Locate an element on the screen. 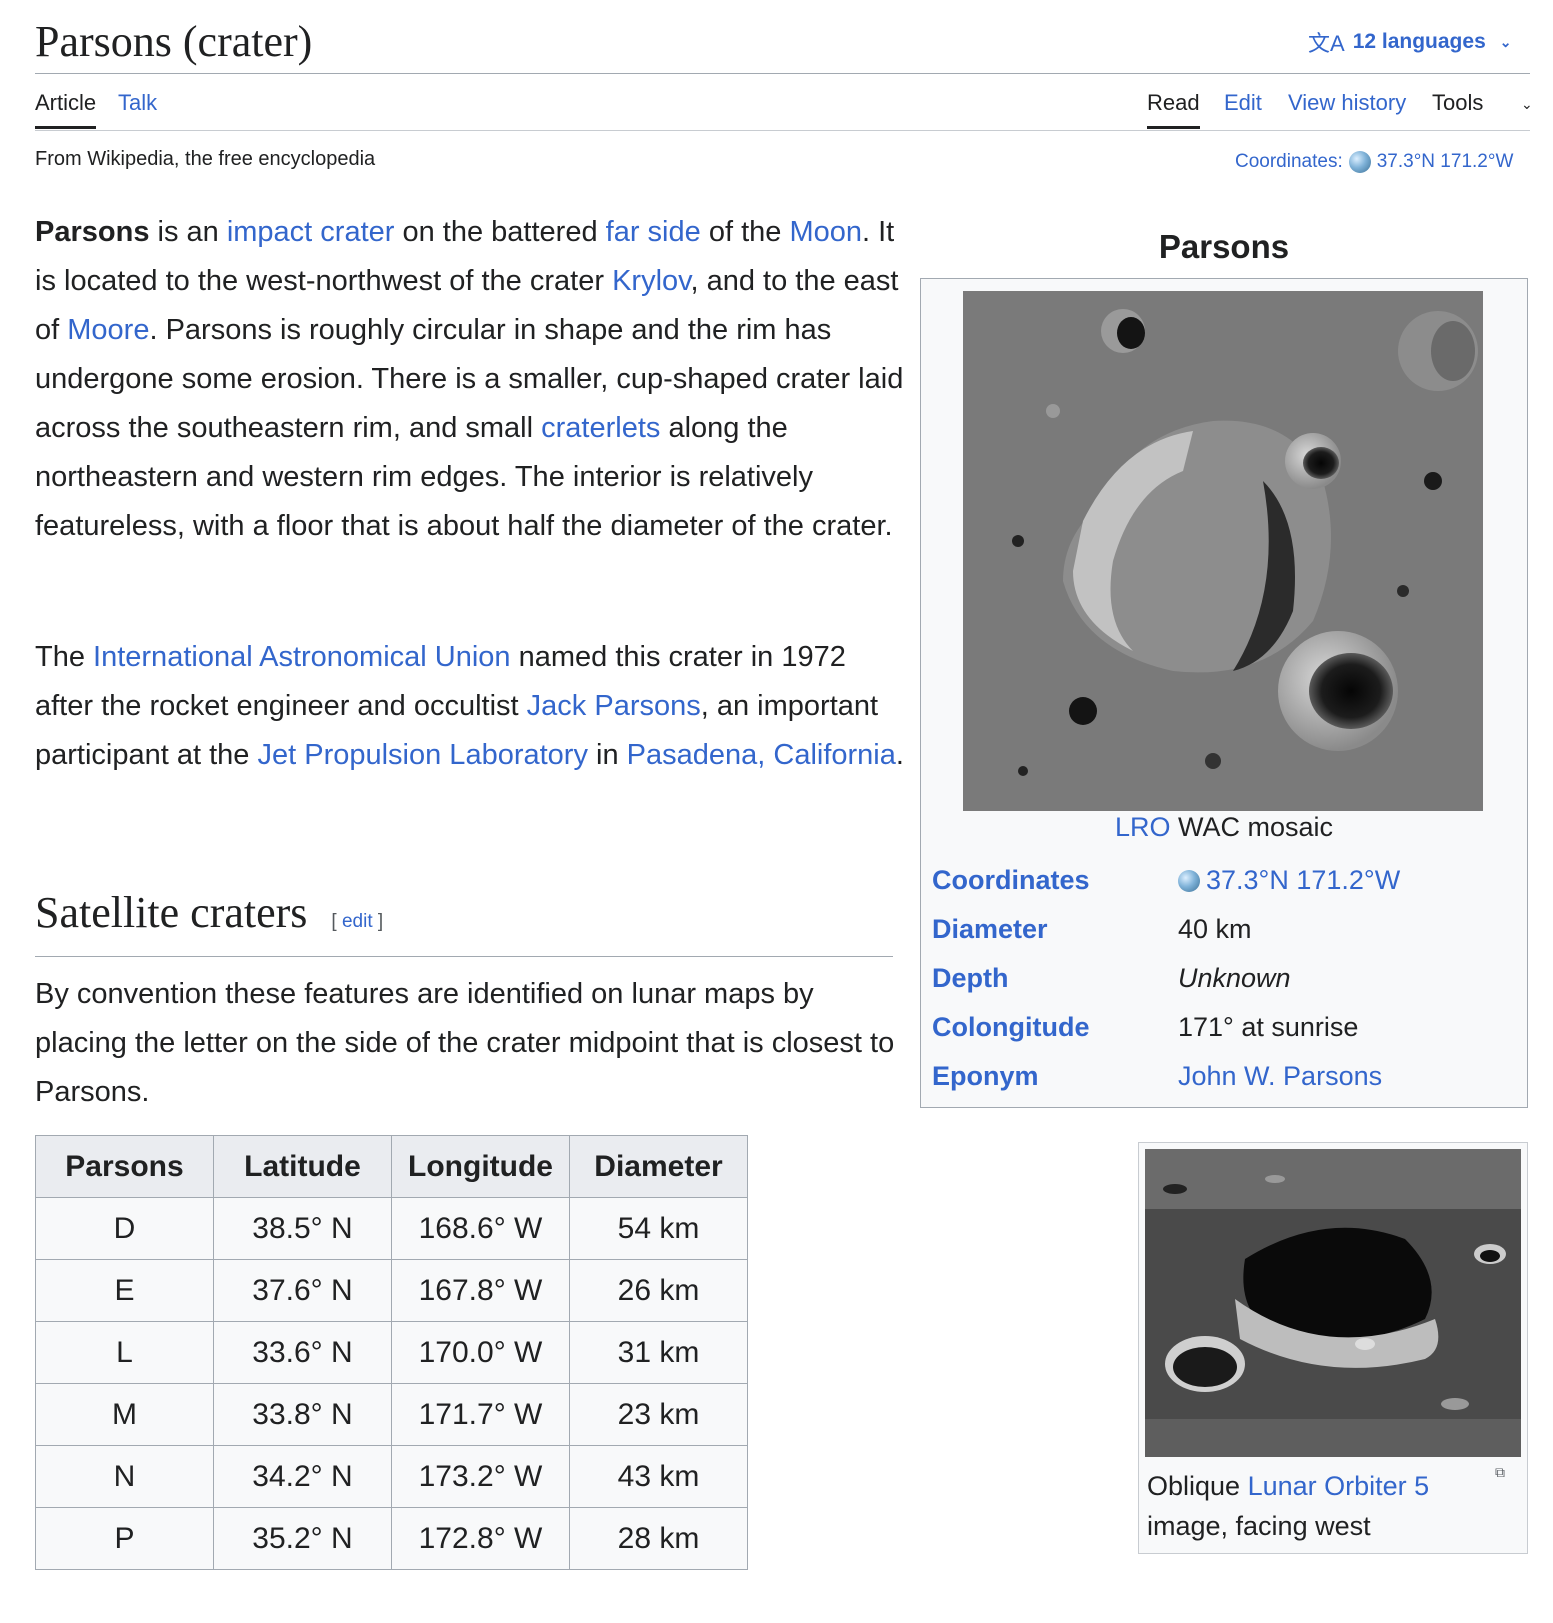 The width and height of the screenshot is (1553, 1623). tabs-divider is located at coordinates (782, 130).